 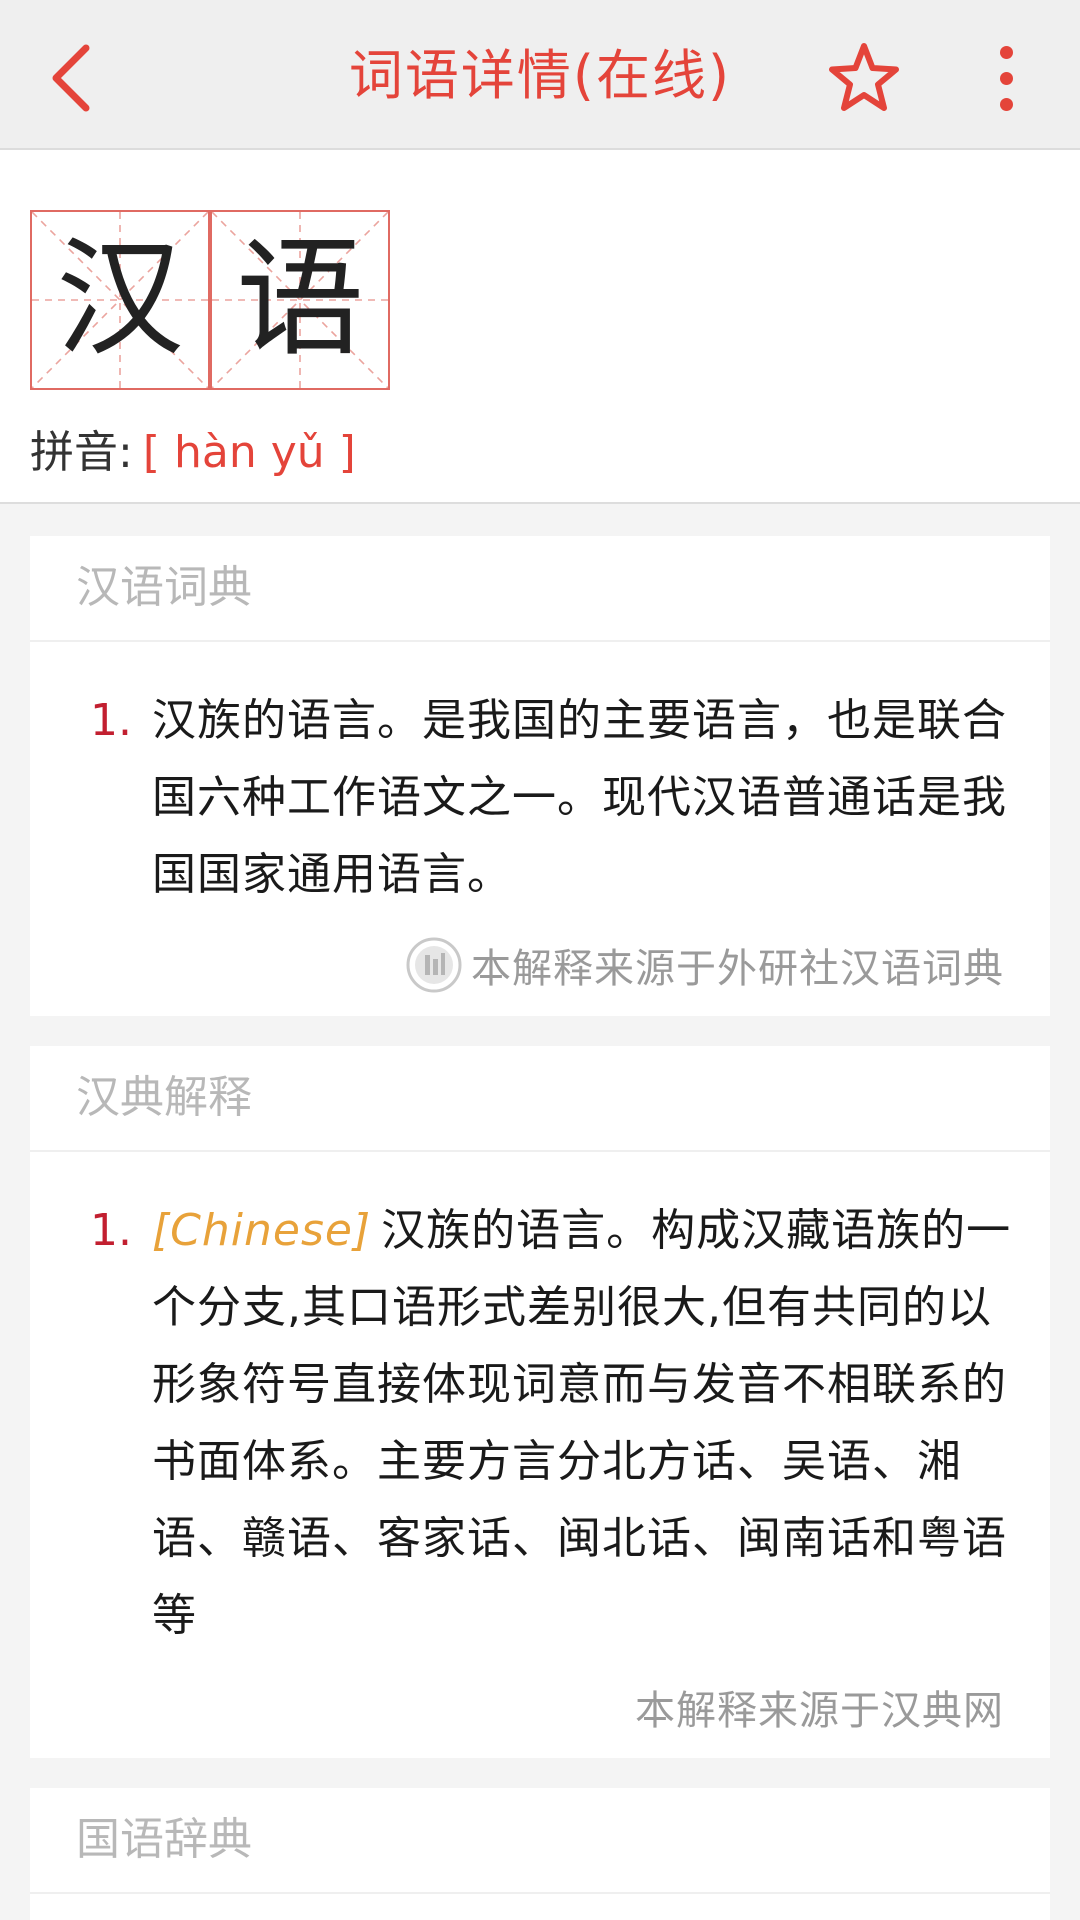 I want to click on pinyin-value: [ hàn yǔ ], so click(x=249, y=452).